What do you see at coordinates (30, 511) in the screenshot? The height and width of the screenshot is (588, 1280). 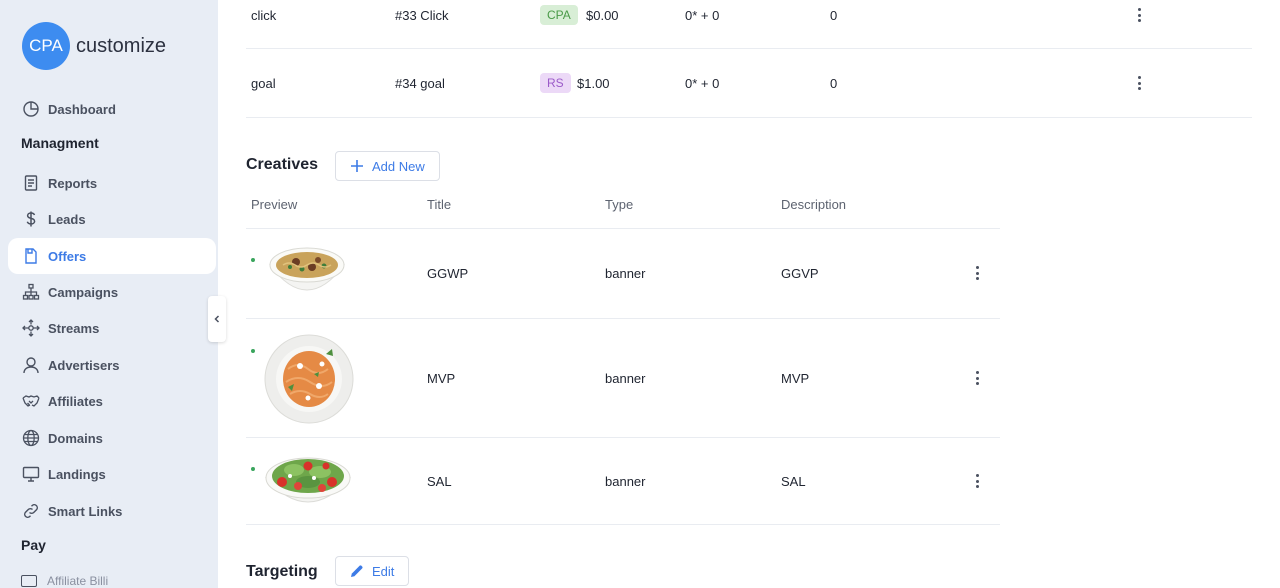 I see `link-icon` at bounding box center [30, 511].